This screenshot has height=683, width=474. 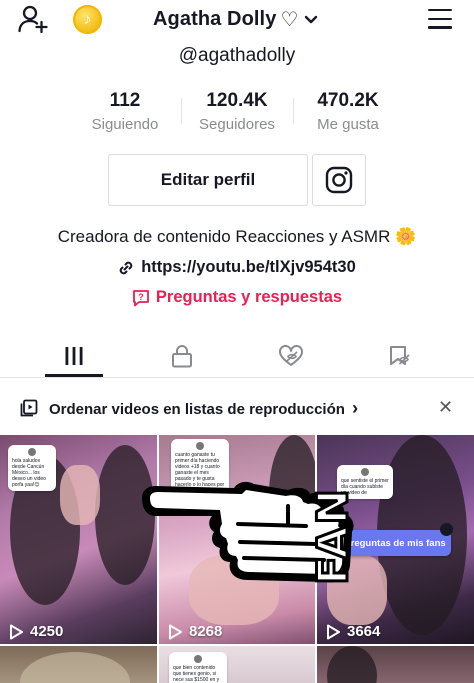 What do you see at coordinates (125, 111) in the screenshot?
I see `stat-following: 112 Siguiendo` at bounding box center [125, 111].